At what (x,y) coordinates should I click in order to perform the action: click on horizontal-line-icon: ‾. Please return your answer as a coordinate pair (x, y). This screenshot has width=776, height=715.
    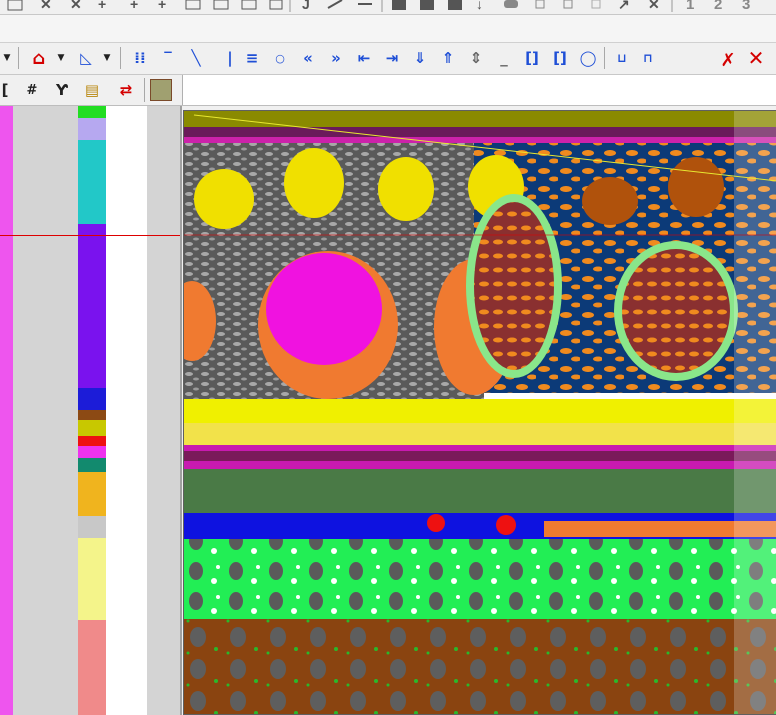
    Looking at the image, I should click on (168, 58).